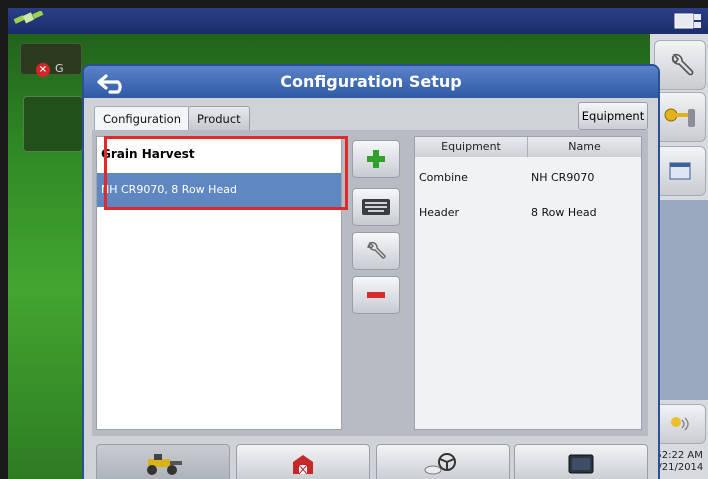 The width and height of the screenshot is (708, 479). Describe the element at coordinates (471, 147) in the screenshot. I see `column-header-equipment: Equipment` at that location.